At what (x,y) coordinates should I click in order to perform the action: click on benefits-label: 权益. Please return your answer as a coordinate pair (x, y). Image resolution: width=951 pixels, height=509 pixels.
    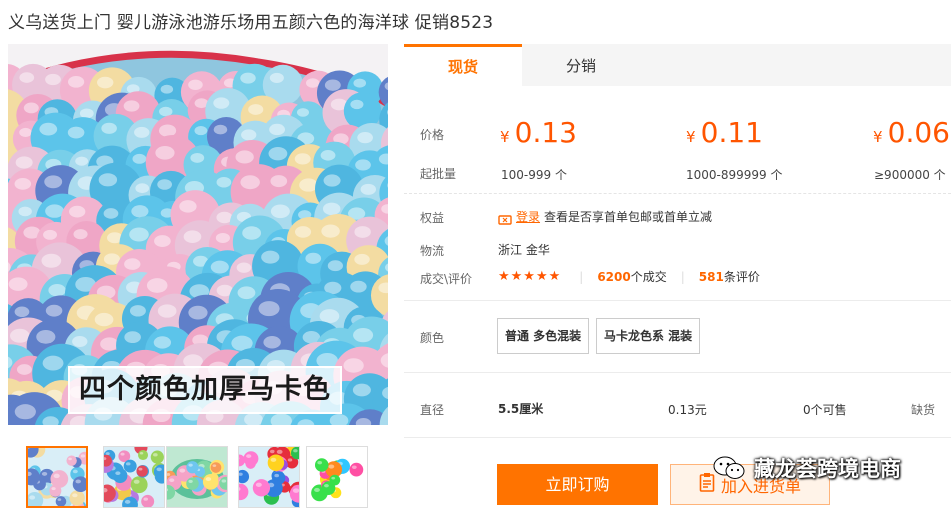
    Looking at the image, I should click on (432, 218).